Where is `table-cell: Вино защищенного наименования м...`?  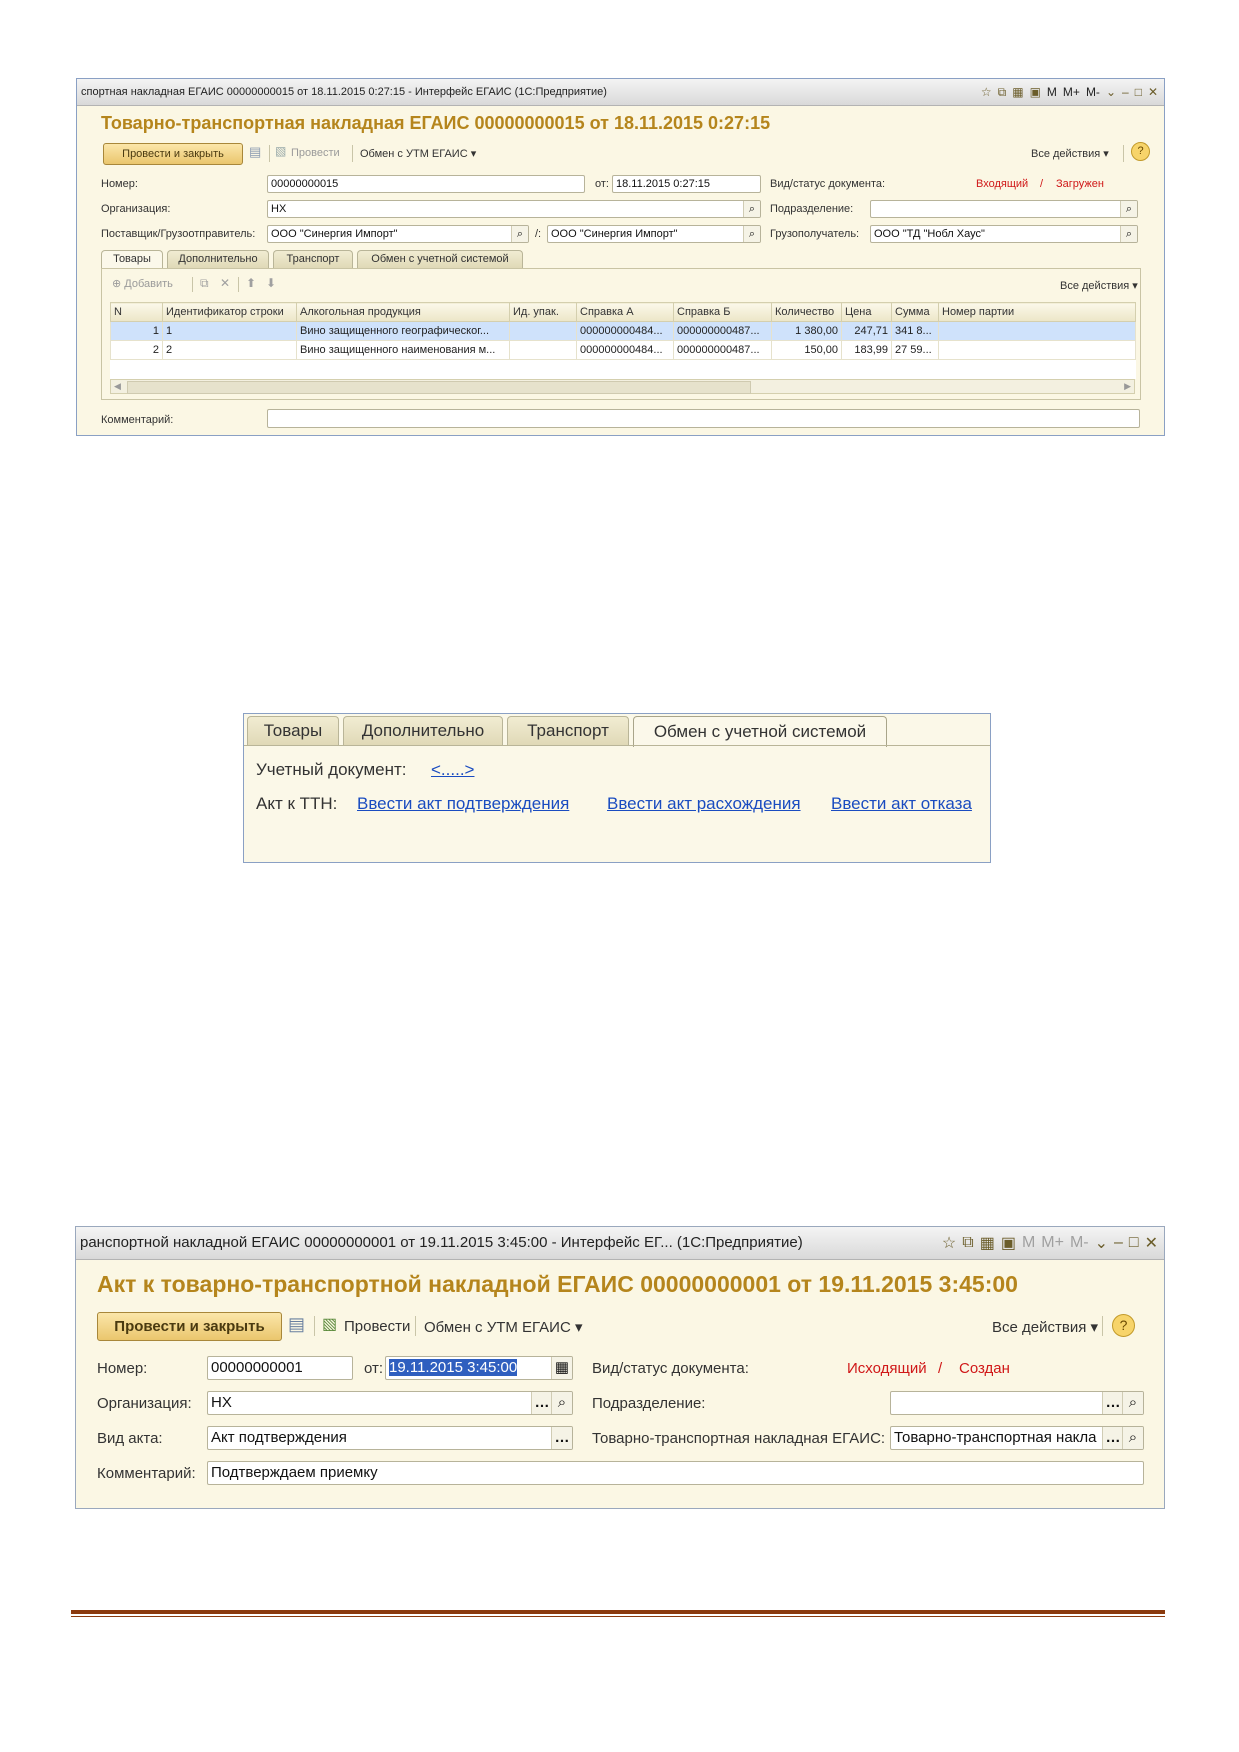 table-cell: Вино защищенного наименования м... is located at coordinates (403, 350).